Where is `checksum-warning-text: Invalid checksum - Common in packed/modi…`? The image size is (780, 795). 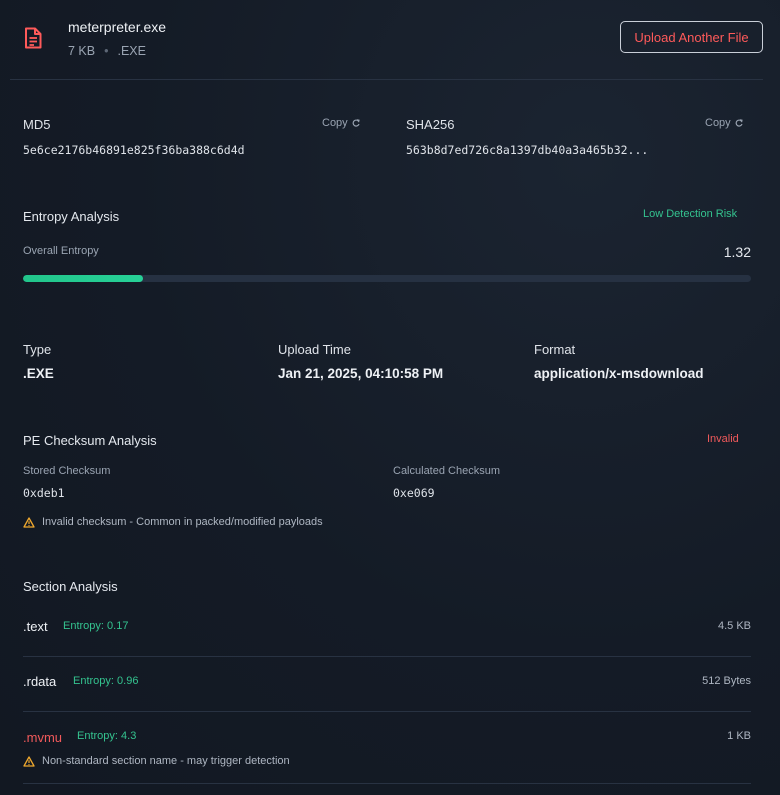 checksum-warning-text: Invalid checksum - Common in packed/modi… is located at coordinates (182, 522).